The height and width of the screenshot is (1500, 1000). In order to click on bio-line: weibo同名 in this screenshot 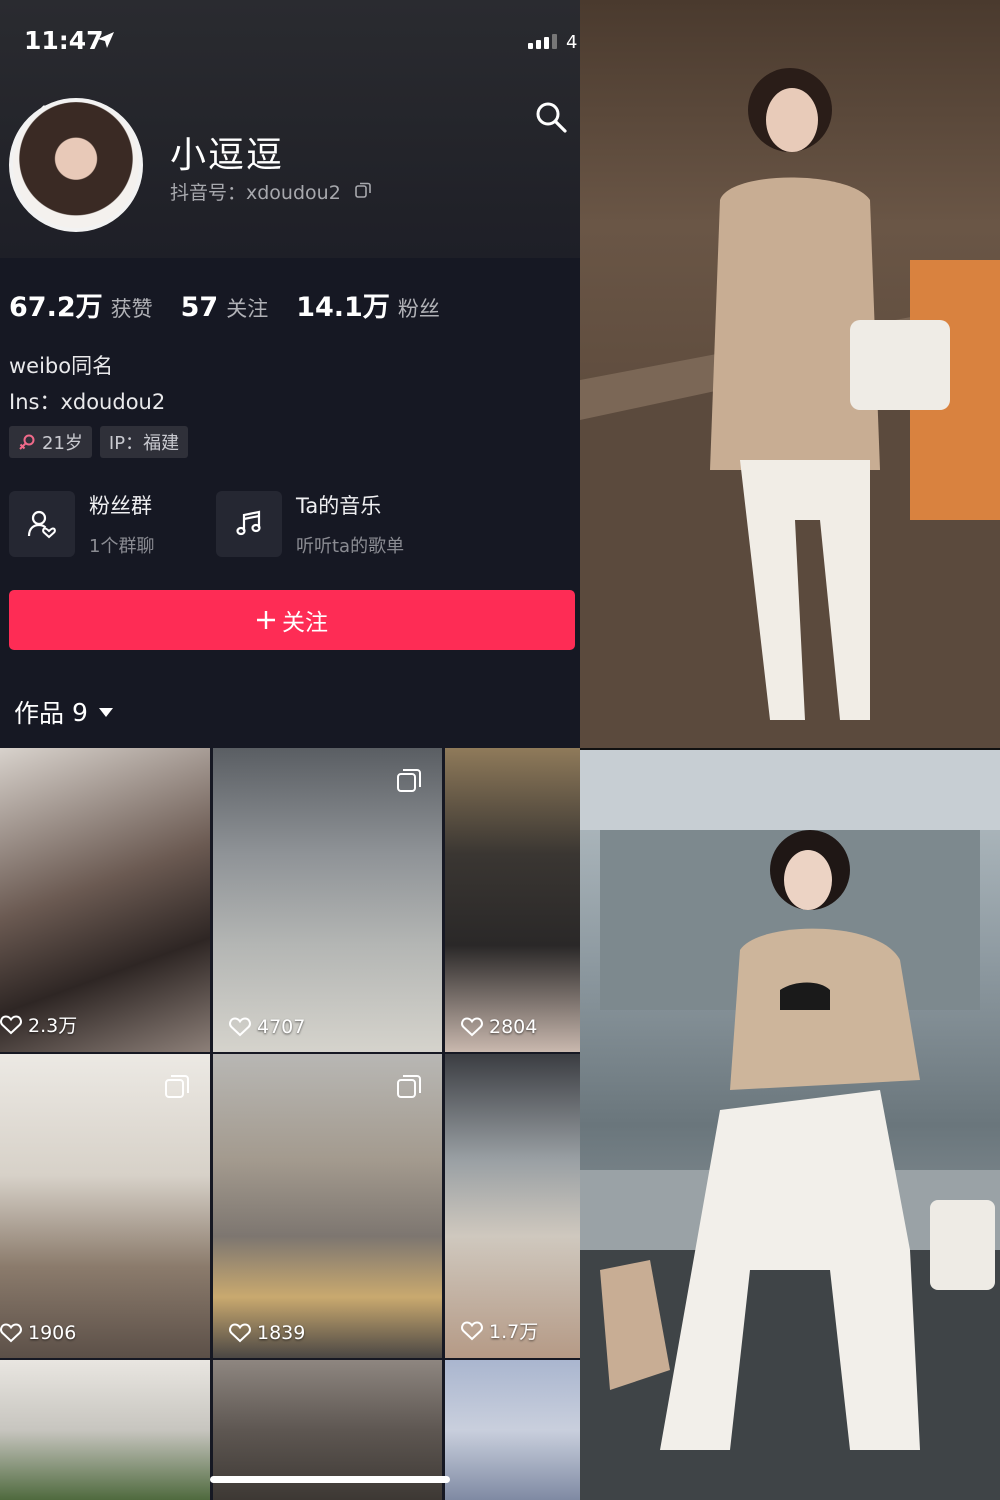, I will do `click(61, 366)`.